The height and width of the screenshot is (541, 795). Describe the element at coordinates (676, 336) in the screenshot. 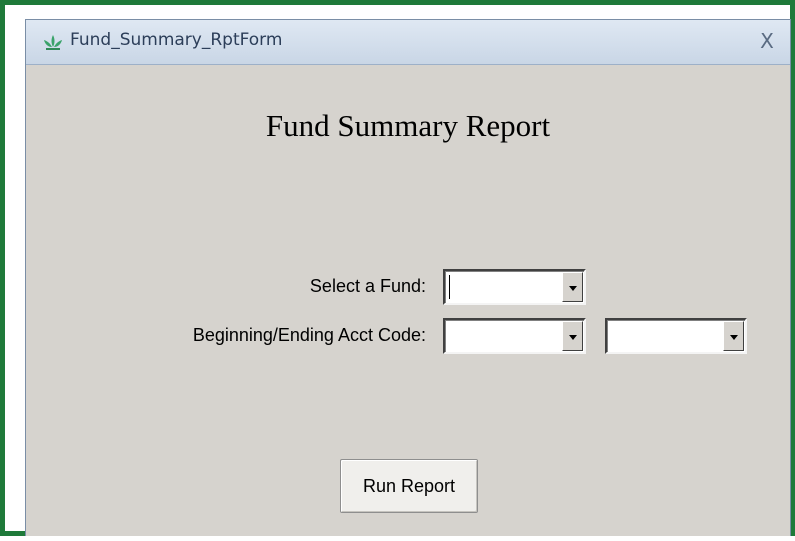

I see `end-acct-combobox` at that location.